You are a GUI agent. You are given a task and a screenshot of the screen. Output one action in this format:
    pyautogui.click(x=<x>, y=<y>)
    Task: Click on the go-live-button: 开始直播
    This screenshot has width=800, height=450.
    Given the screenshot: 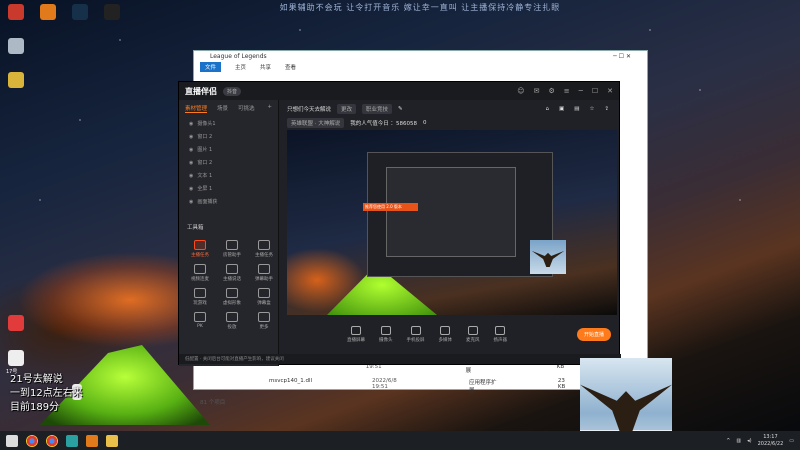 What is the action you would take?
    pyautogui.click(x=593, y=334)
    